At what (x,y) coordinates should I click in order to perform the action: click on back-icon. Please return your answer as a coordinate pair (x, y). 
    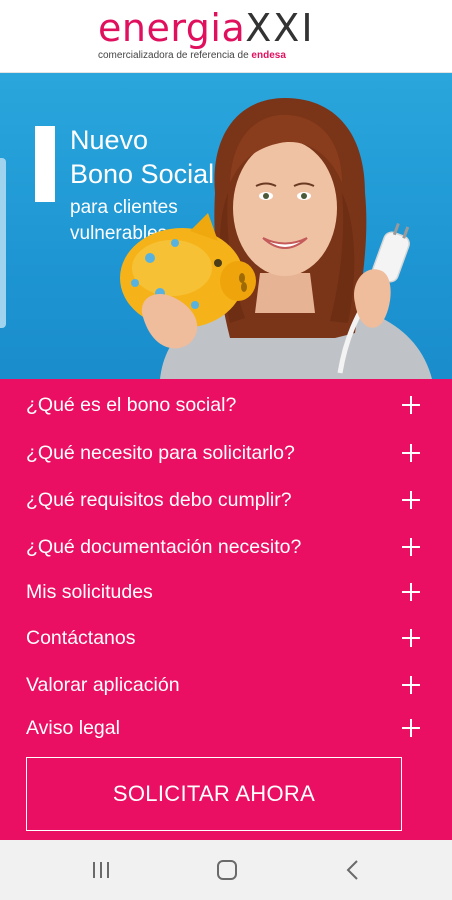
    Looking at the image, I should click on (353, 870).